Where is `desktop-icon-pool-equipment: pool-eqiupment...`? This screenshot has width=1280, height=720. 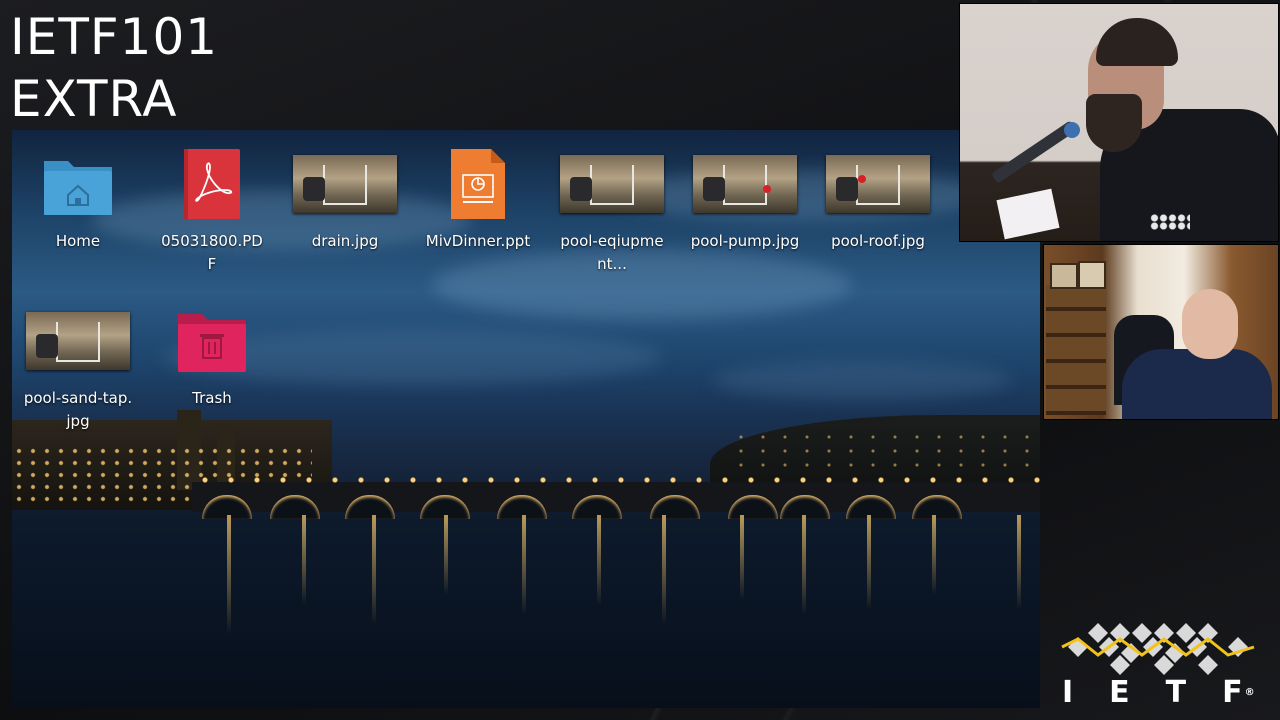 desktop-icon-pool-equipment: pool-eqiupment... is located at coordinates (612, 212).